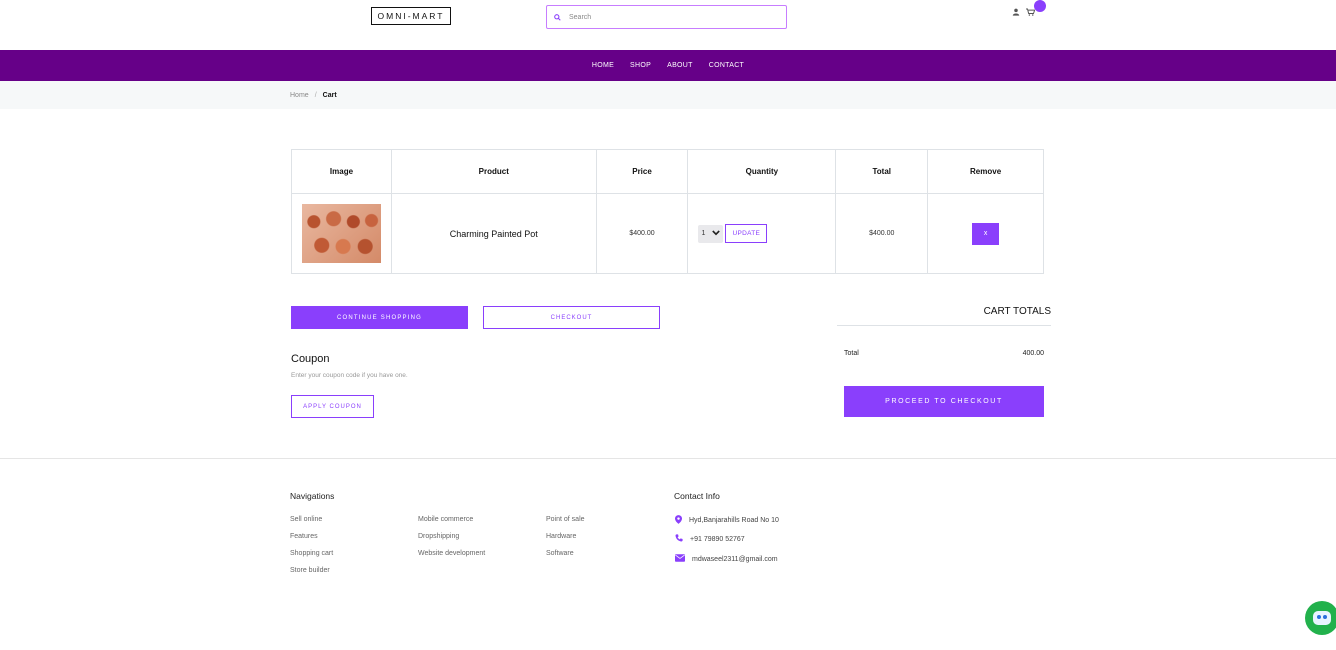  I want to click on search-icon, so click(557, 17).